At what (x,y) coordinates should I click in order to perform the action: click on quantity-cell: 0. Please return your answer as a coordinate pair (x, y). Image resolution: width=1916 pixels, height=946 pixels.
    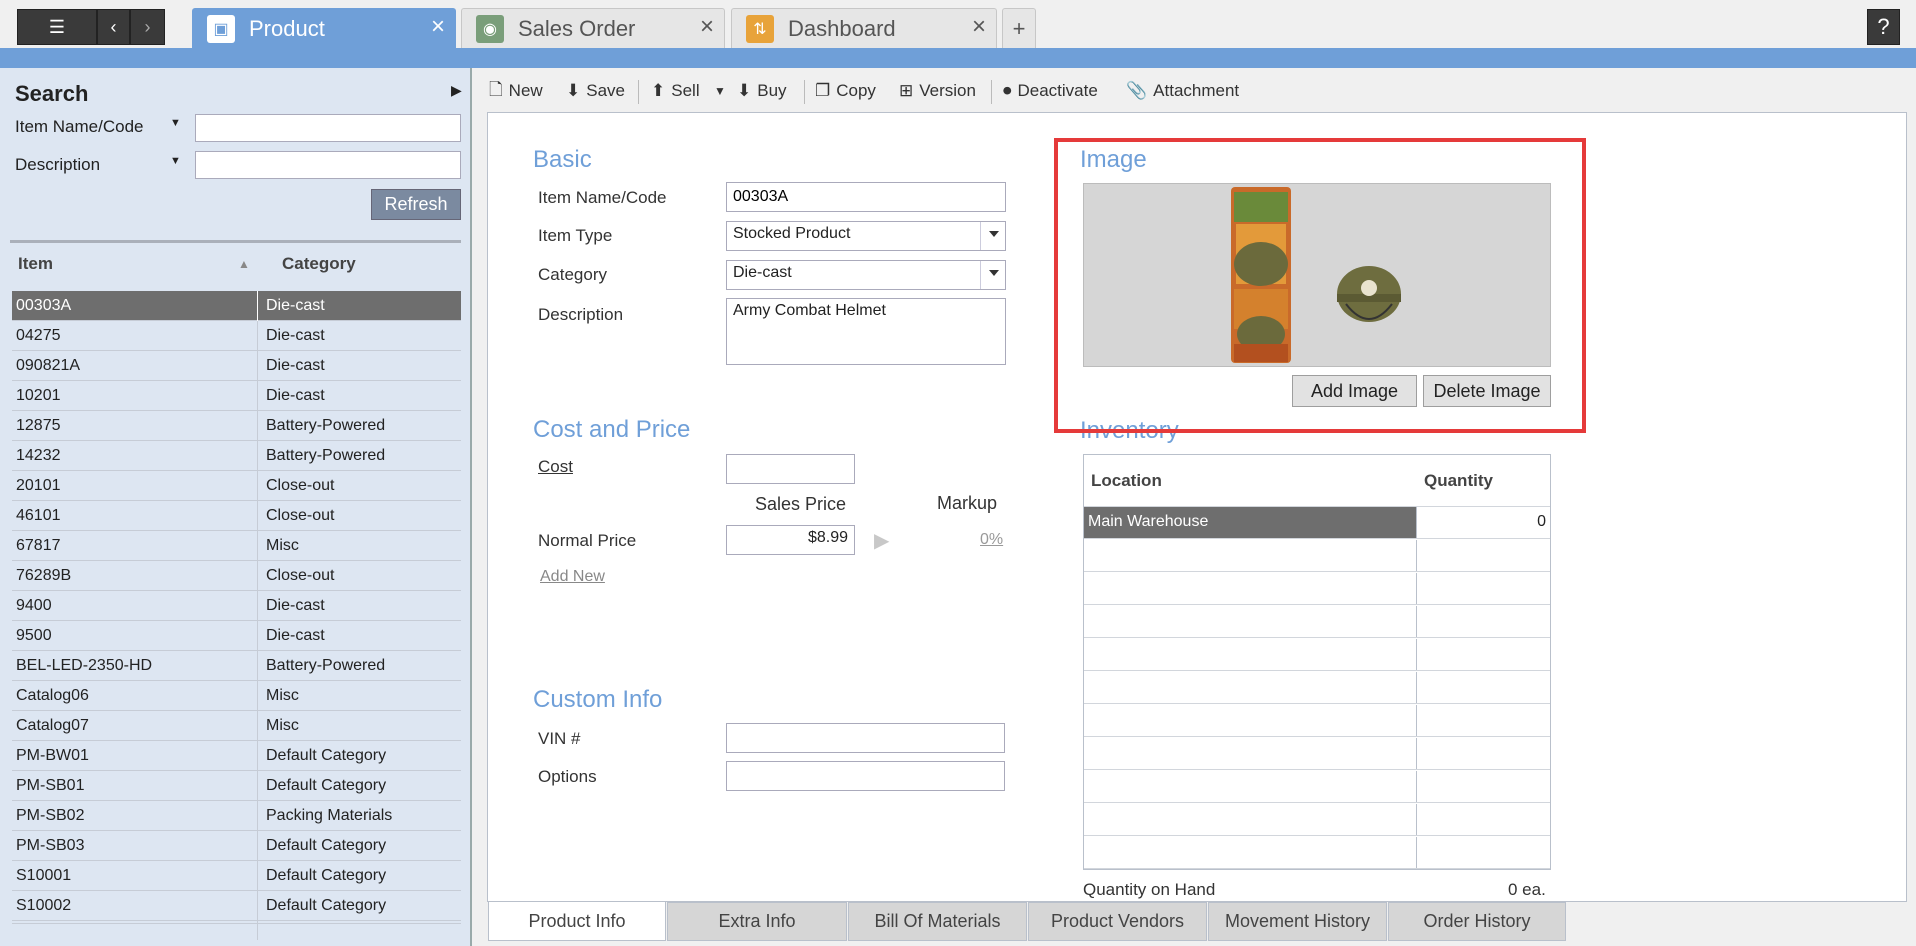
    Looking at the image, I should click on (1483, 522).